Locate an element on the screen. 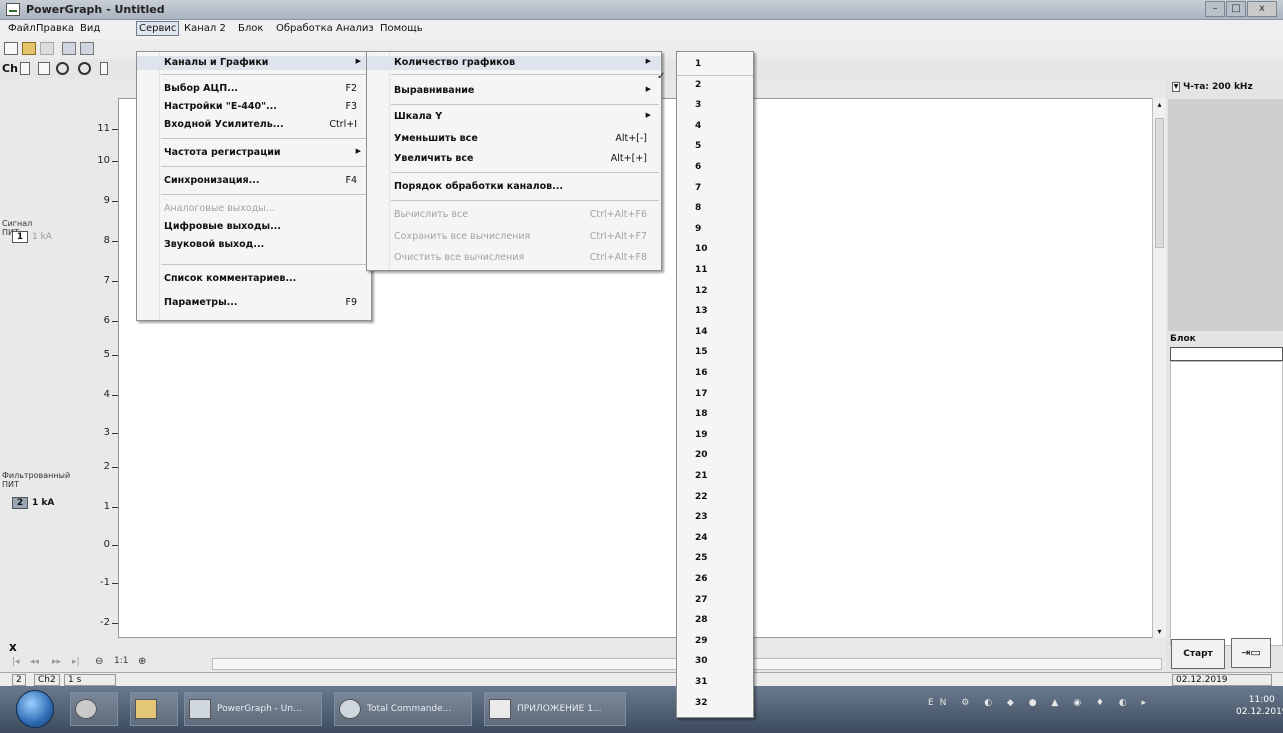  menu-item-shrink-all: Уменьшить все Alt+[-] is located at coordinates (514, 139).